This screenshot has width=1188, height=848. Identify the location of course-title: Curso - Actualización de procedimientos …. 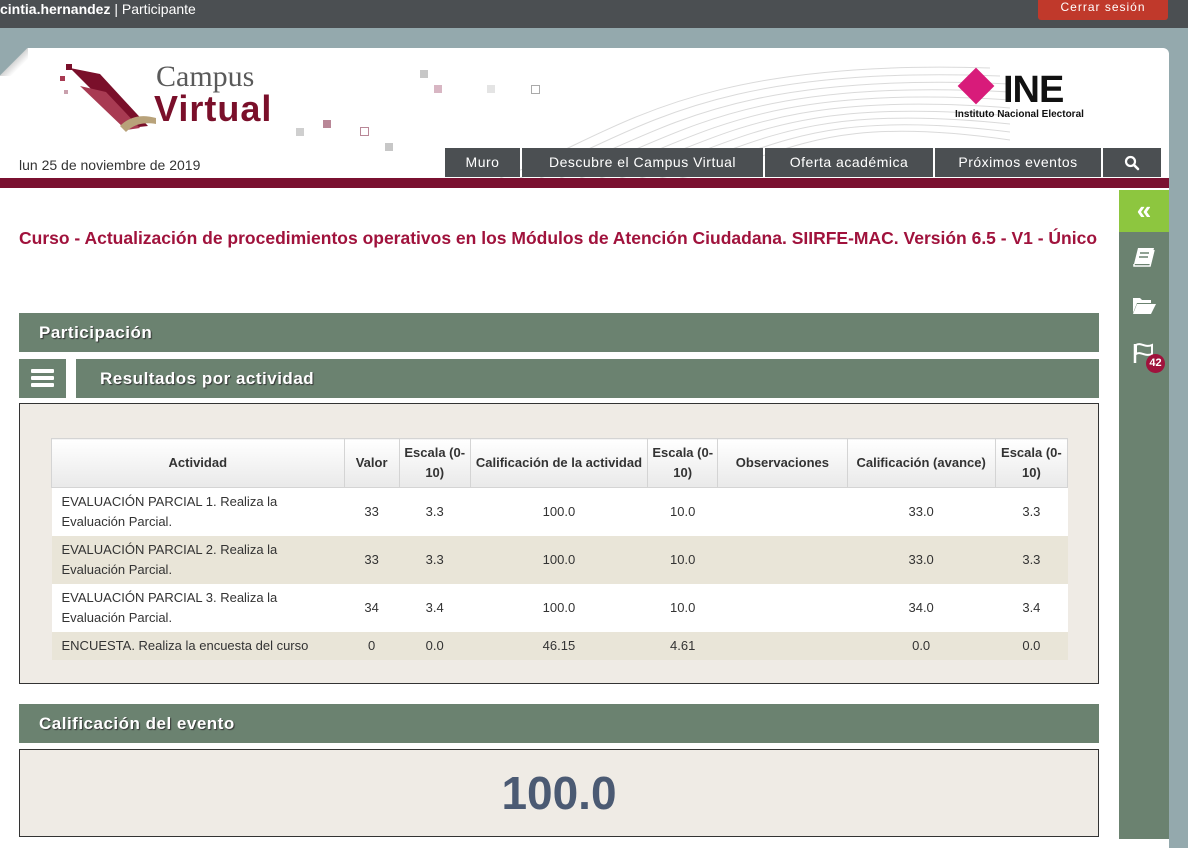
(558, 238).